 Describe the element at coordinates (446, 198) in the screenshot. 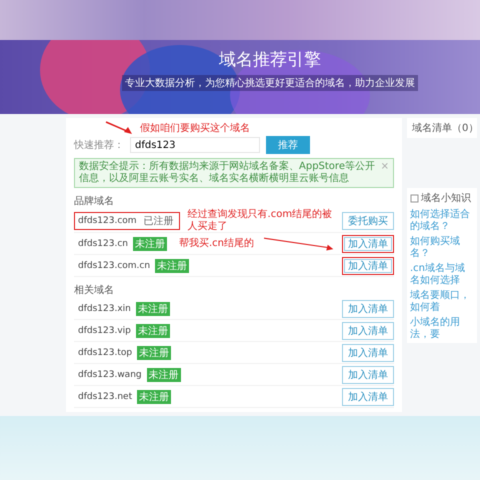

I see `tips-title: 域名小知识` at that location.